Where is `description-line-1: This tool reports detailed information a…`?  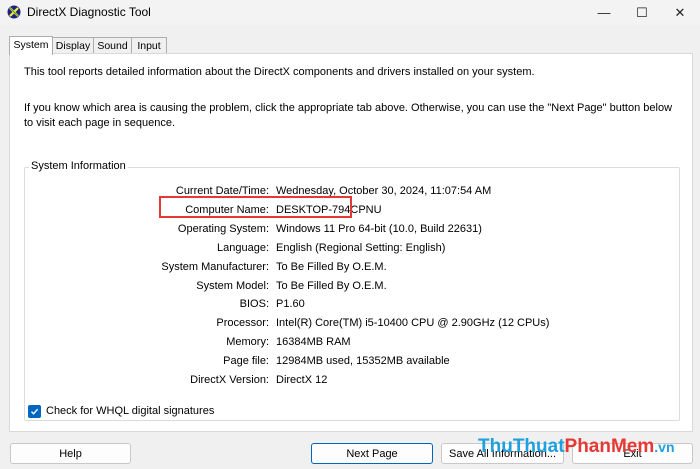
description-line-1: This tool reports detailed information a… is located at coordinates (279, 72).